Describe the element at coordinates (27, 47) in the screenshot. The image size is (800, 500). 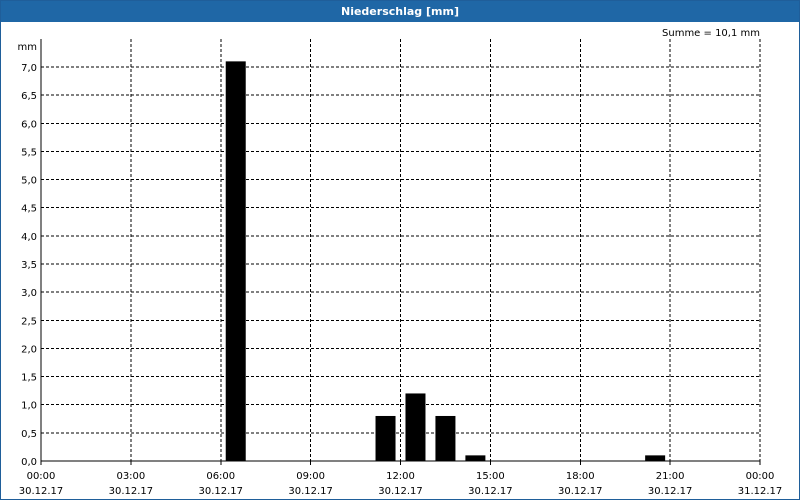
I see `y-axis-unit-label: mm` at that location.